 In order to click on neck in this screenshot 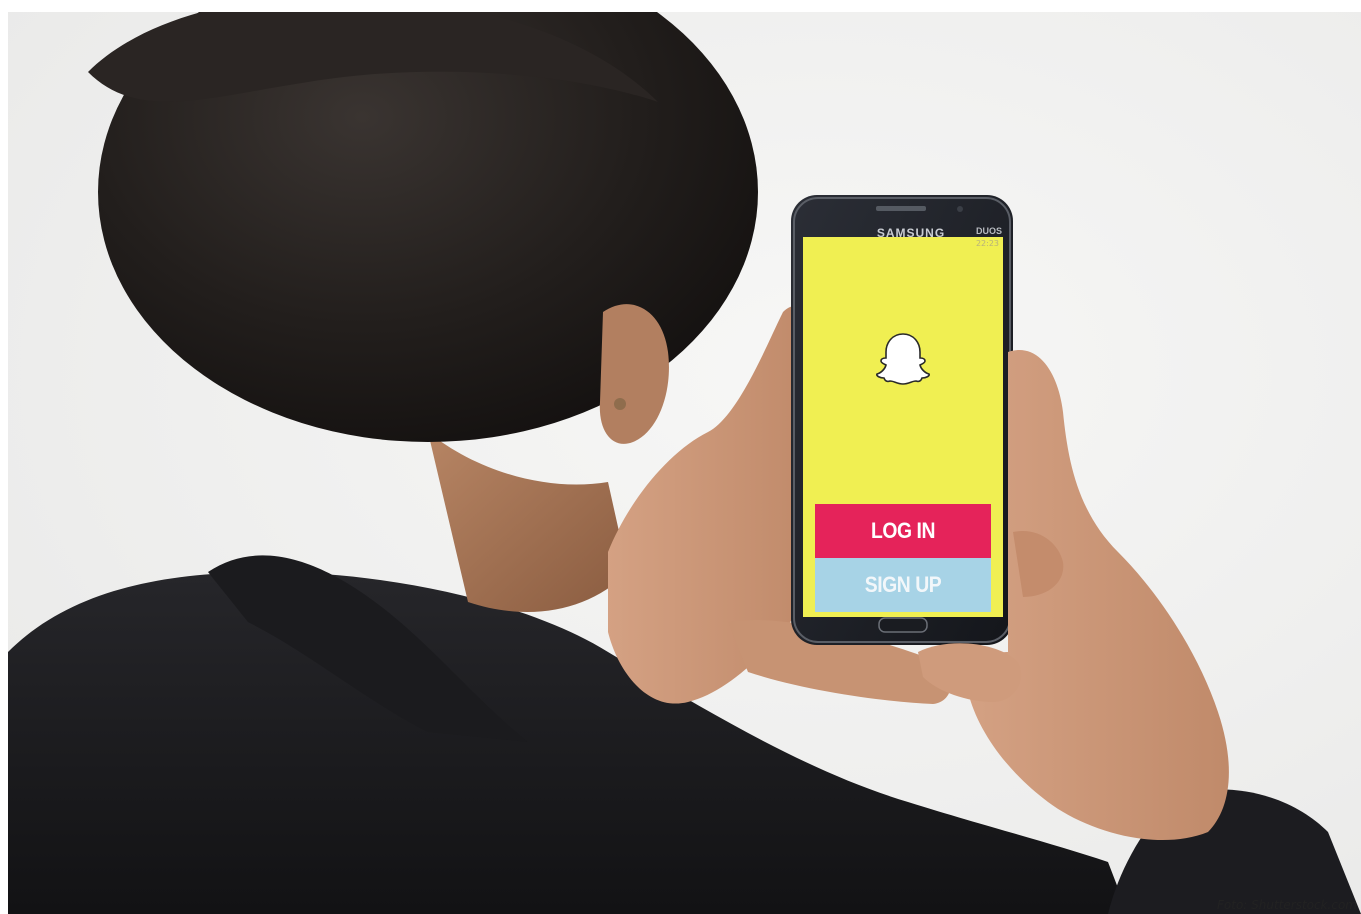, I will do `click(528, 522)`.